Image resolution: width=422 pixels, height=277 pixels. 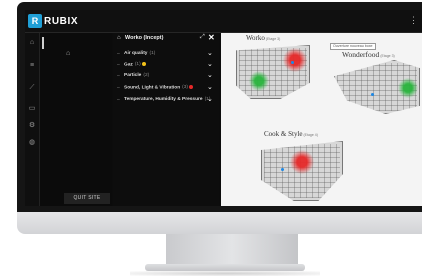 What do you see at coordinates (119, 38) in the screenshot?
I see `building-icon: ⌂` at bounding box center [119, 38].